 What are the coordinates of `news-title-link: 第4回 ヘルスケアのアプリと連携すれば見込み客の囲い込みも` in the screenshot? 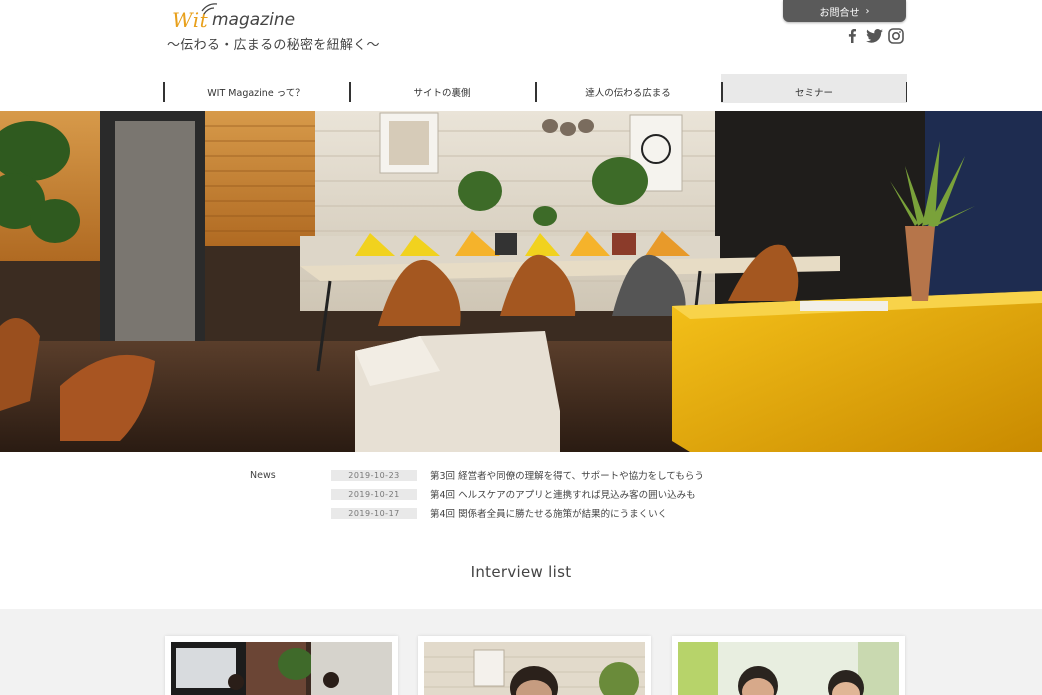 It's located at (563, 494).